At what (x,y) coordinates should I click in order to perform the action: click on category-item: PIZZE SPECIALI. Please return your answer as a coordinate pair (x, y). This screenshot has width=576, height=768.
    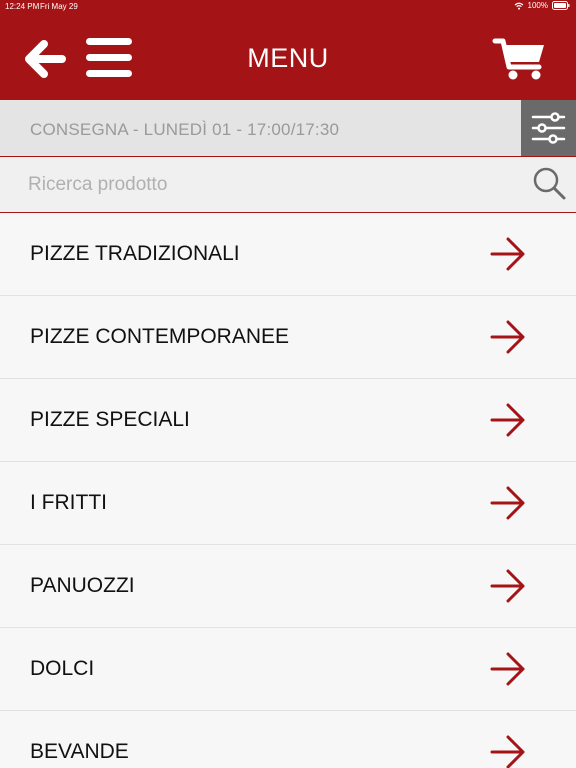
    Looking at the image, I should click on (288, 420).